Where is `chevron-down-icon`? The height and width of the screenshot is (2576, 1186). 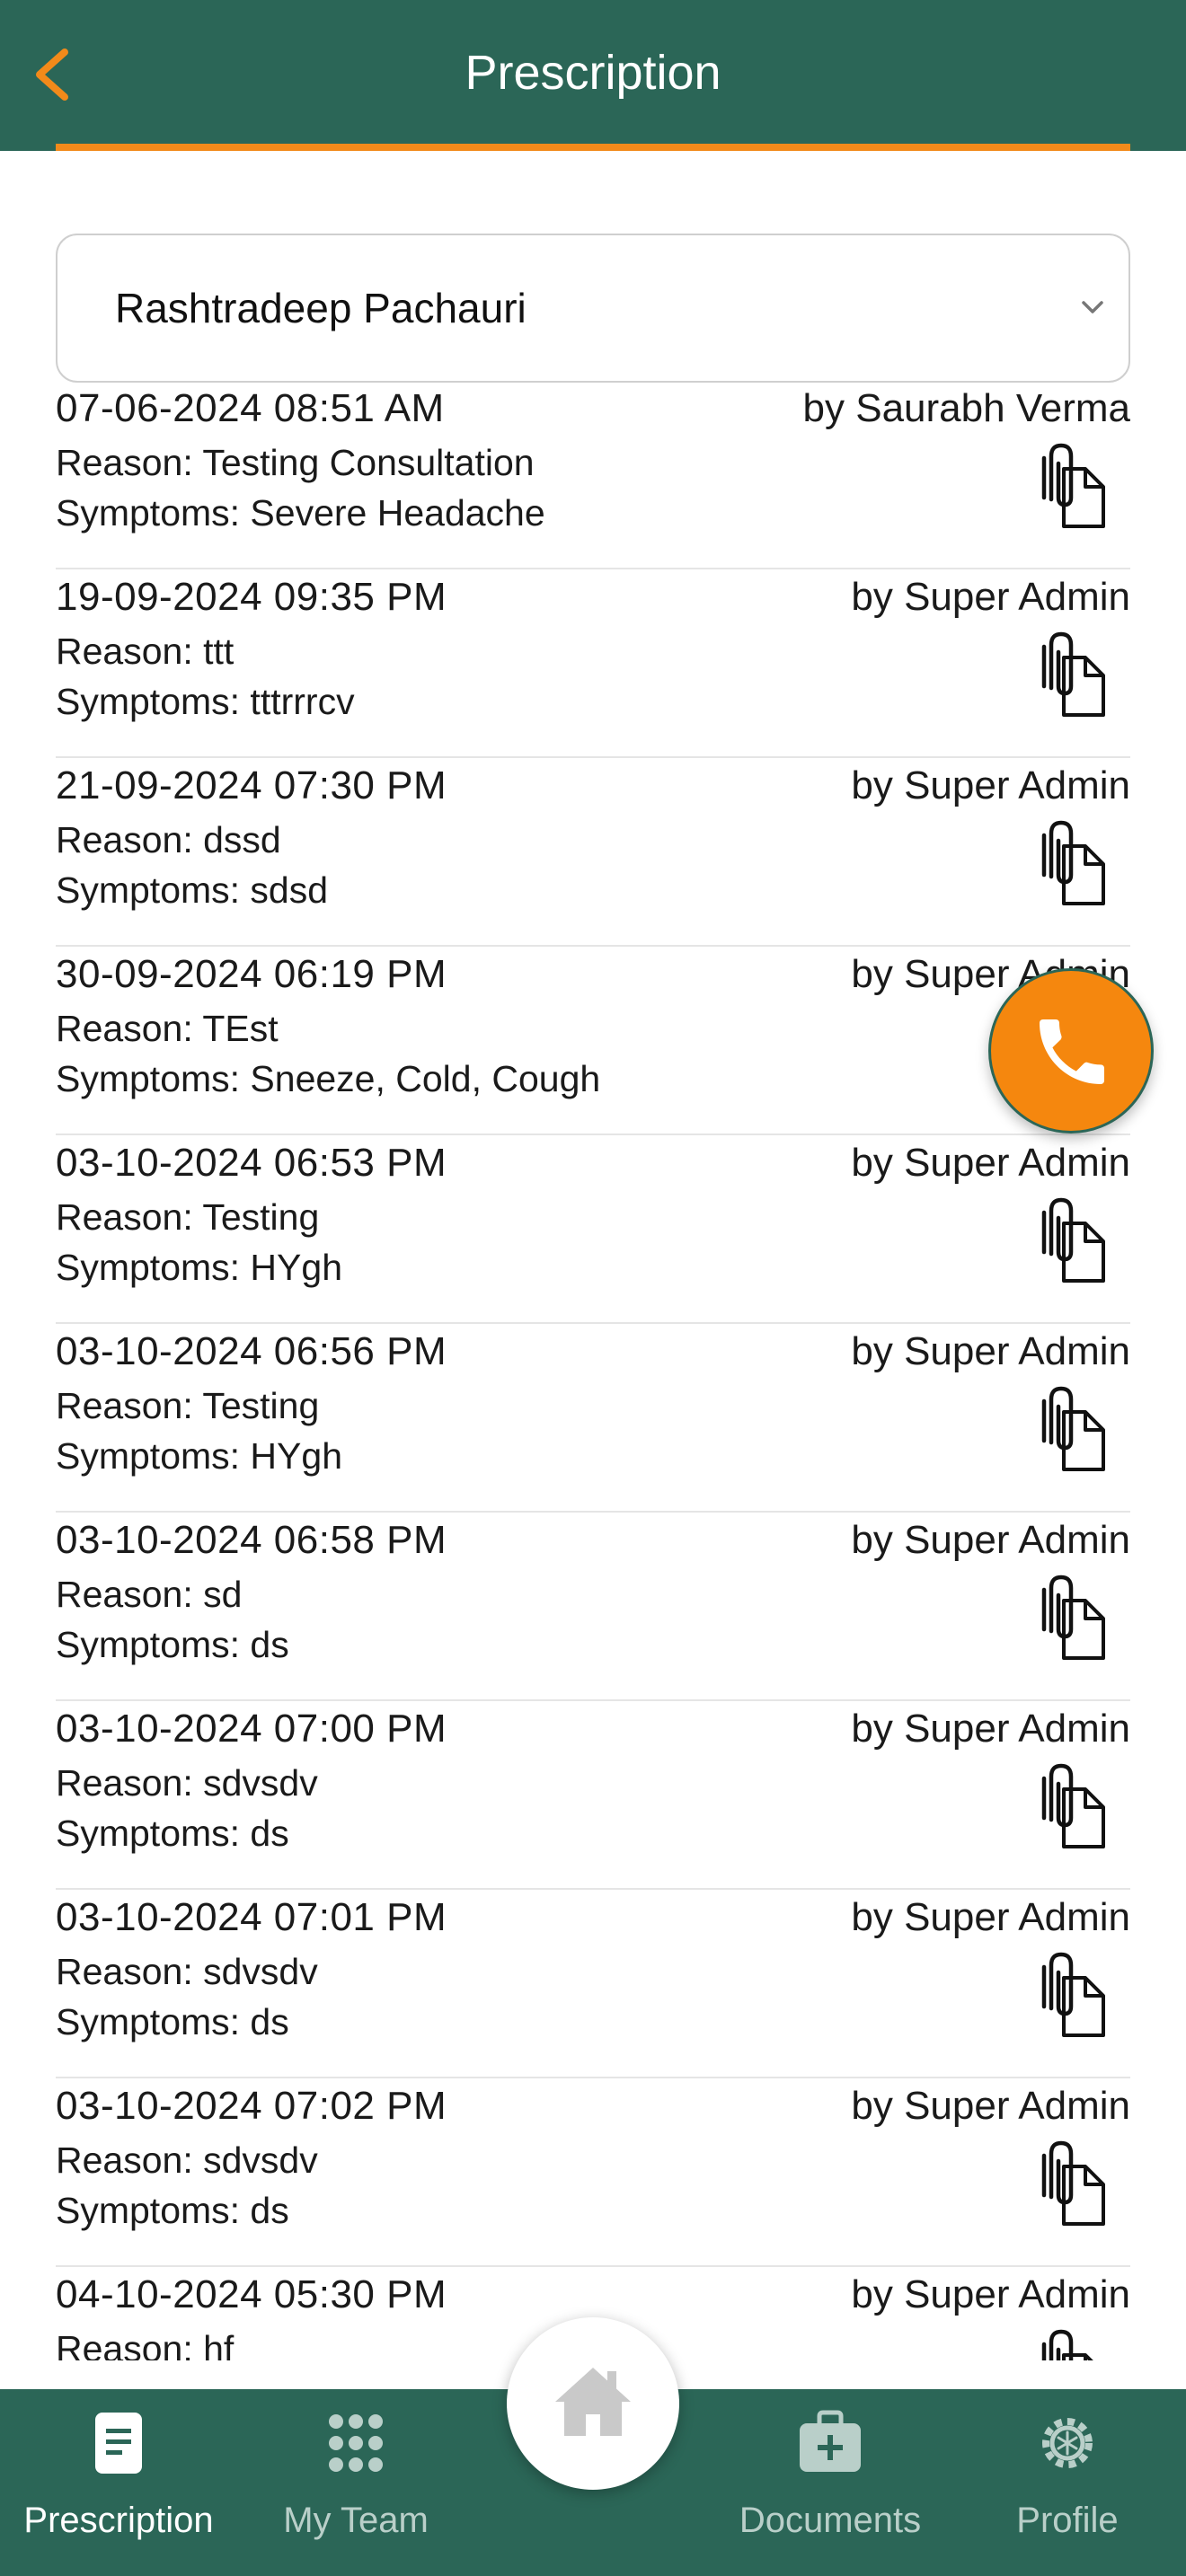
chevron-down-icon is located at coordinates (1092, 307).